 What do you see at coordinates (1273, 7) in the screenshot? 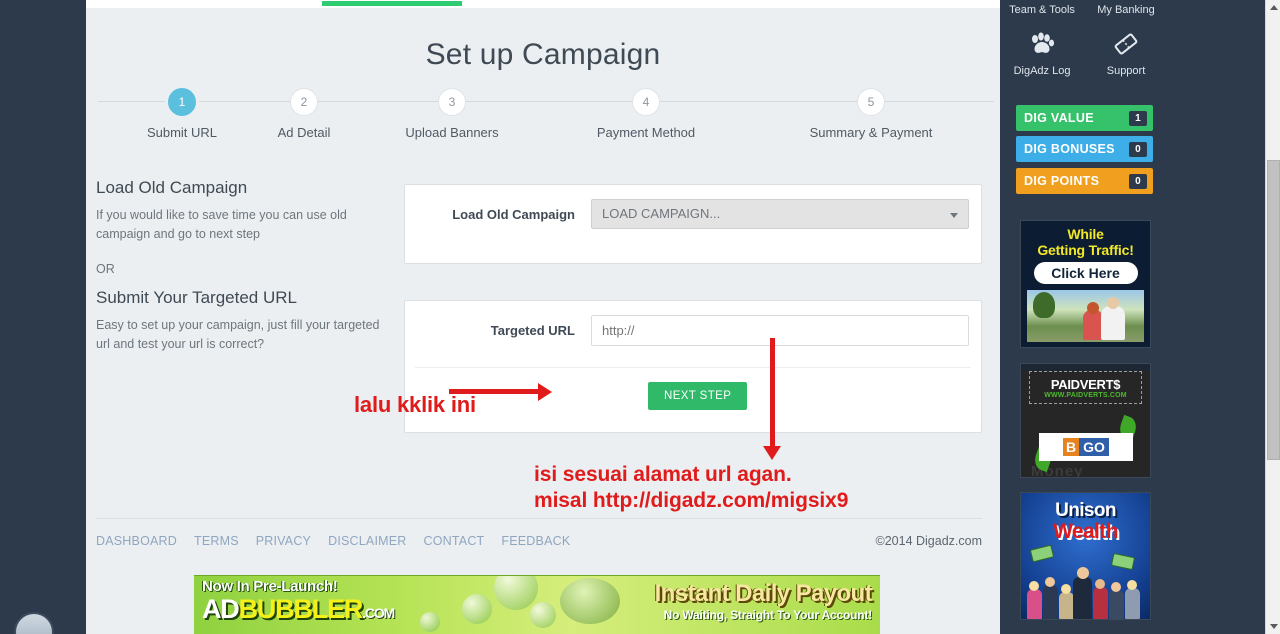
I see `scrollbar-up-arrow` at bounding box center [1273, 7].